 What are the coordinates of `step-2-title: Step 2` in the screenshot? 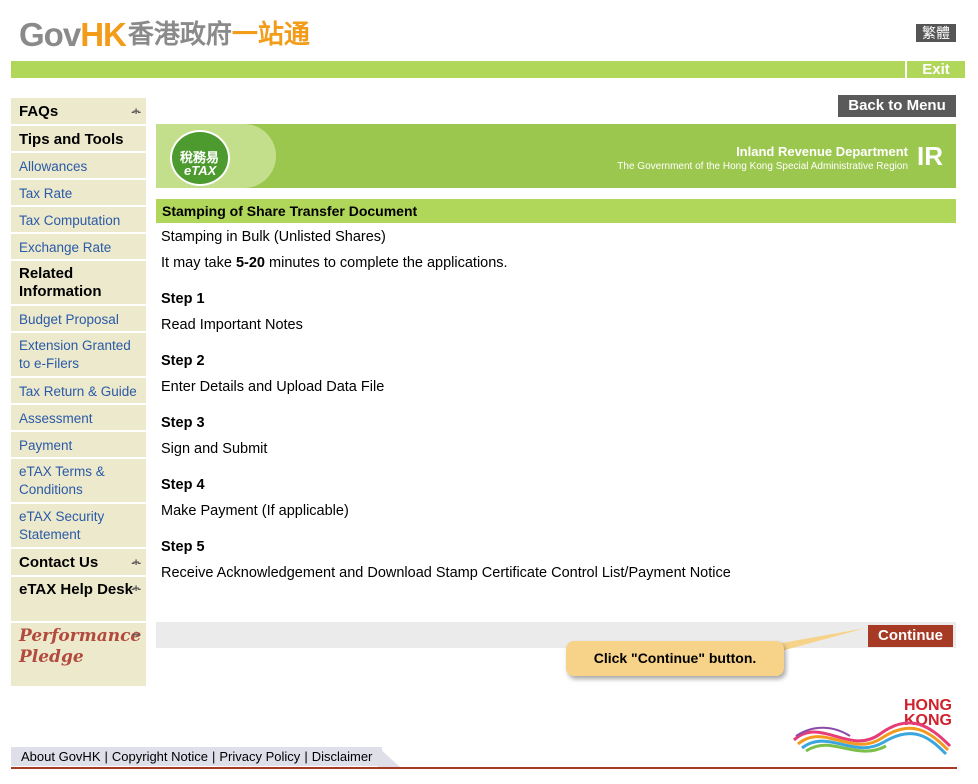 It's located at (183, 361).